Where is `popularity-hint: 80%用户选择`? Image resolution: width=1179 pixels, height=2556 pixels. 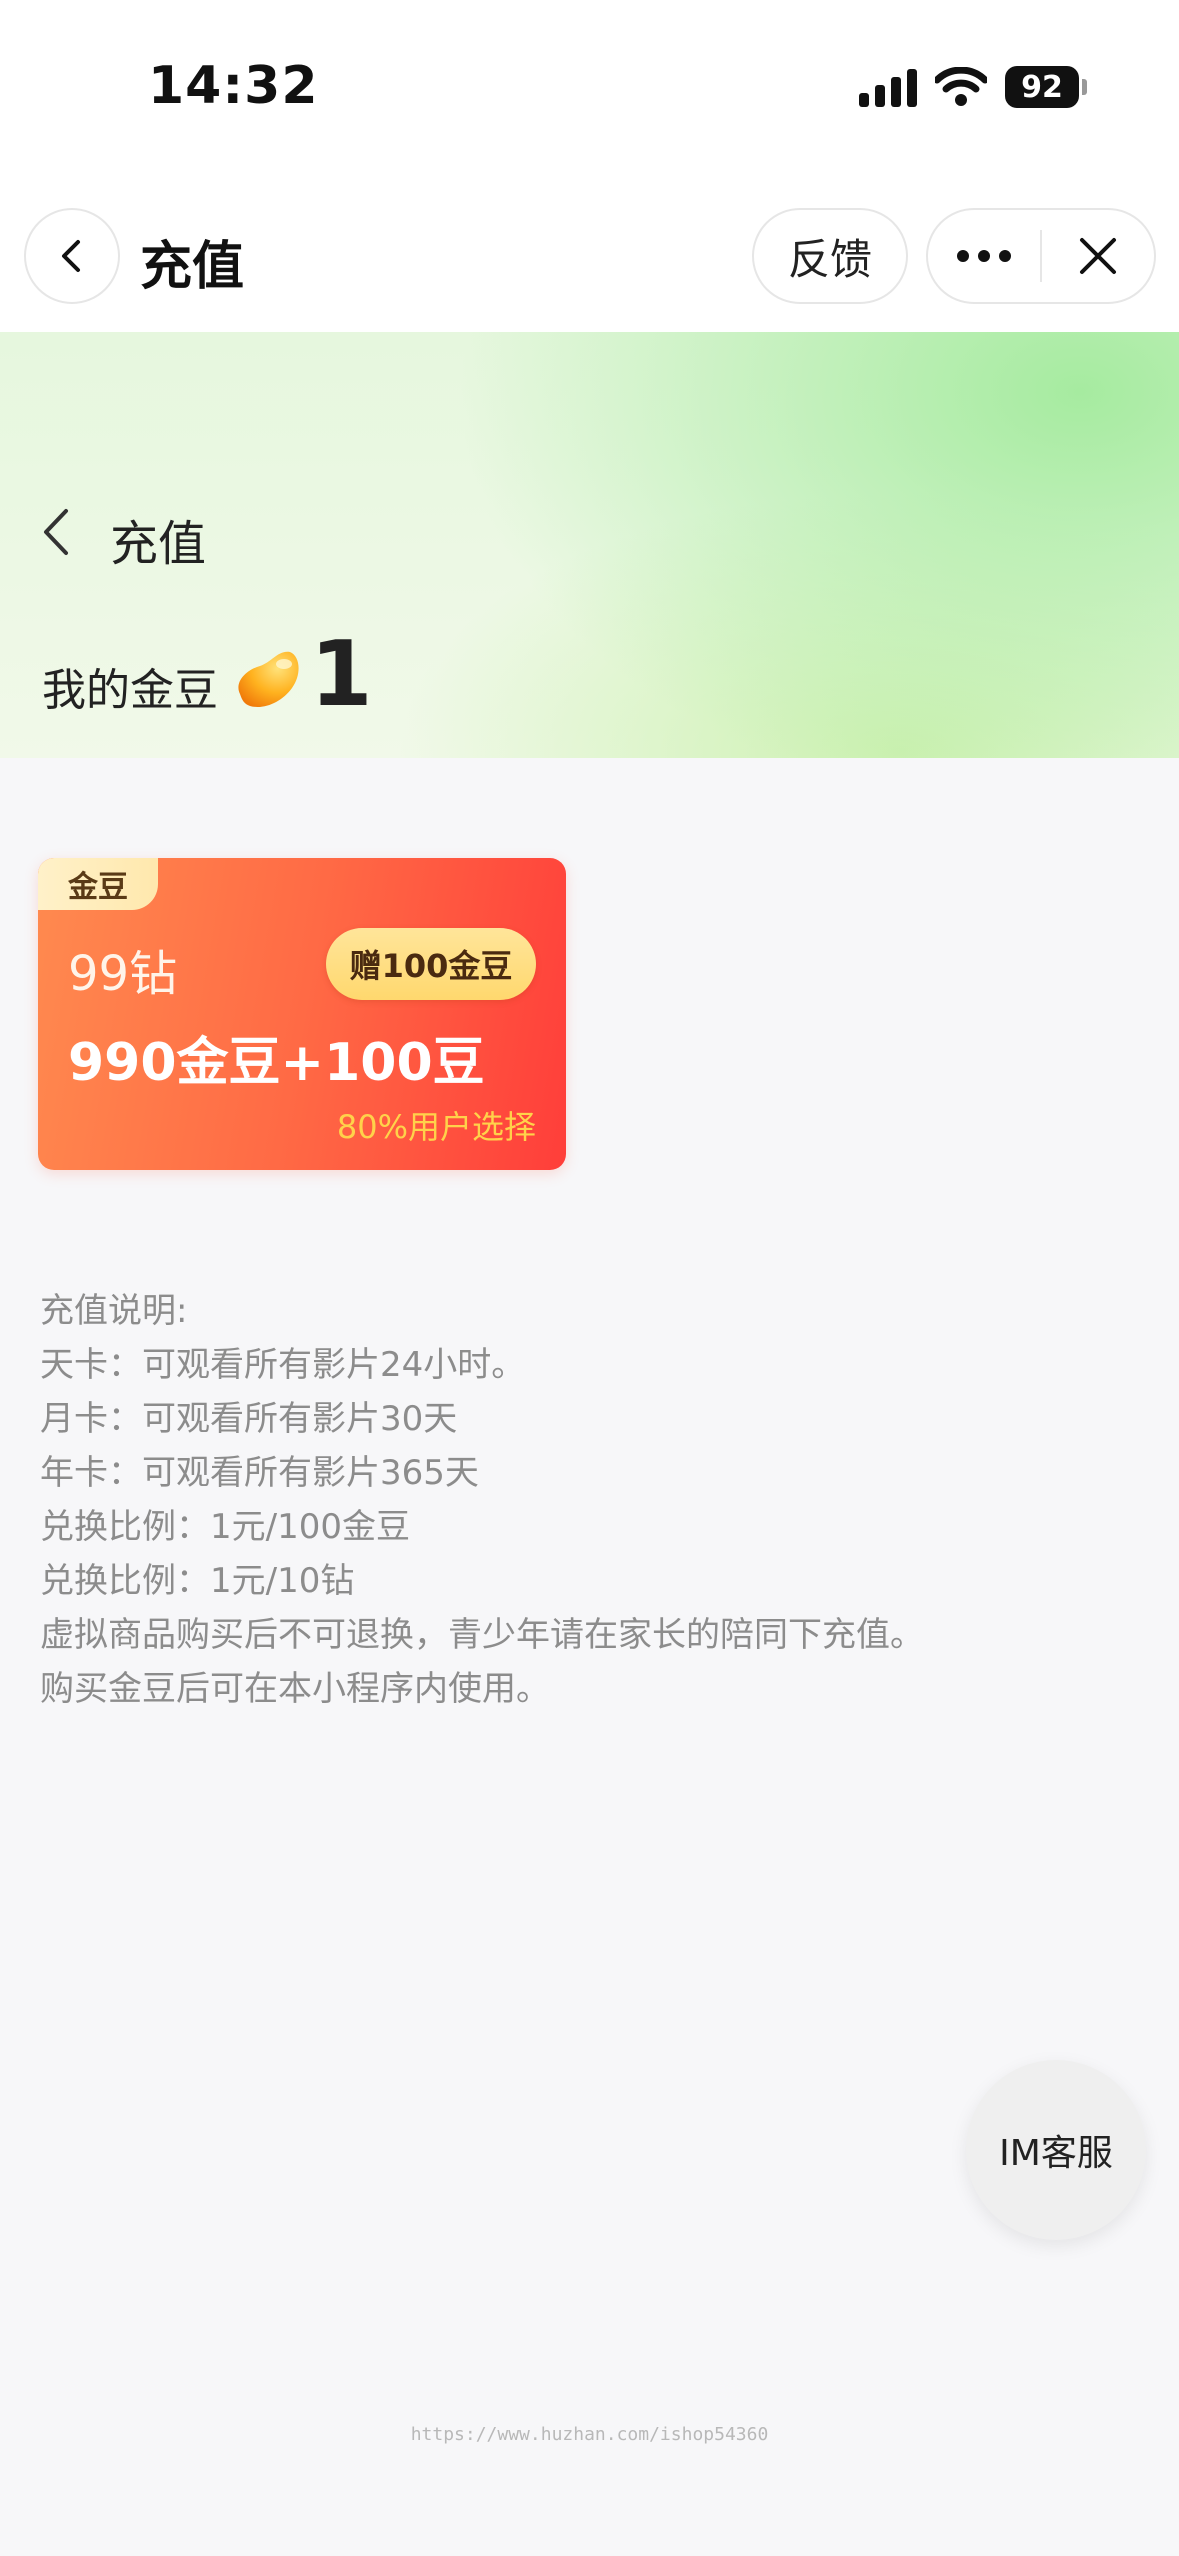
popularity-hint: 80%用户选择 is located at coordinates (436, 1127).